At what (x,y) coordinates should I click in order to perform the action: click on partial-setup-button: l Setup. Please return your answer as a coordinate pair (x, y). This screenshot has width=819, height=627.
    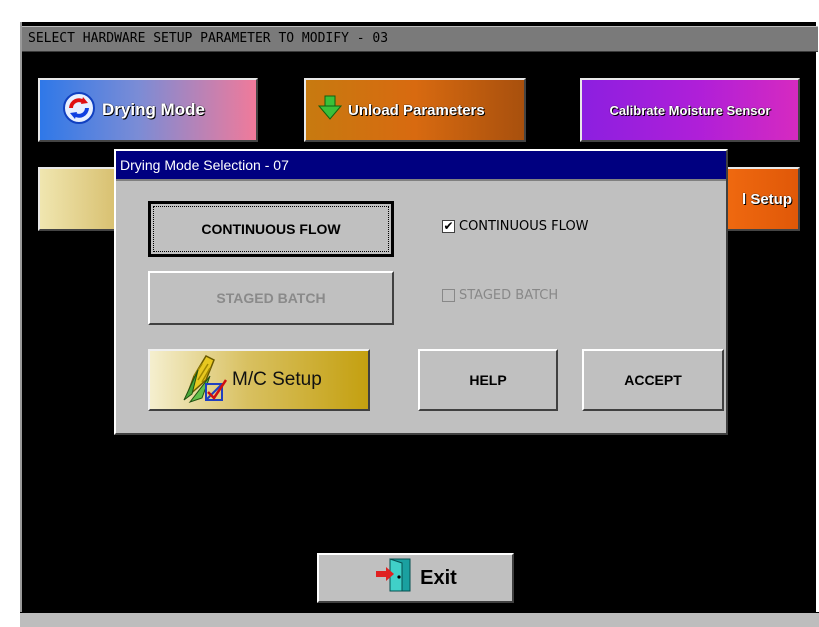
    Looking at the image, I should click on (760, 199).